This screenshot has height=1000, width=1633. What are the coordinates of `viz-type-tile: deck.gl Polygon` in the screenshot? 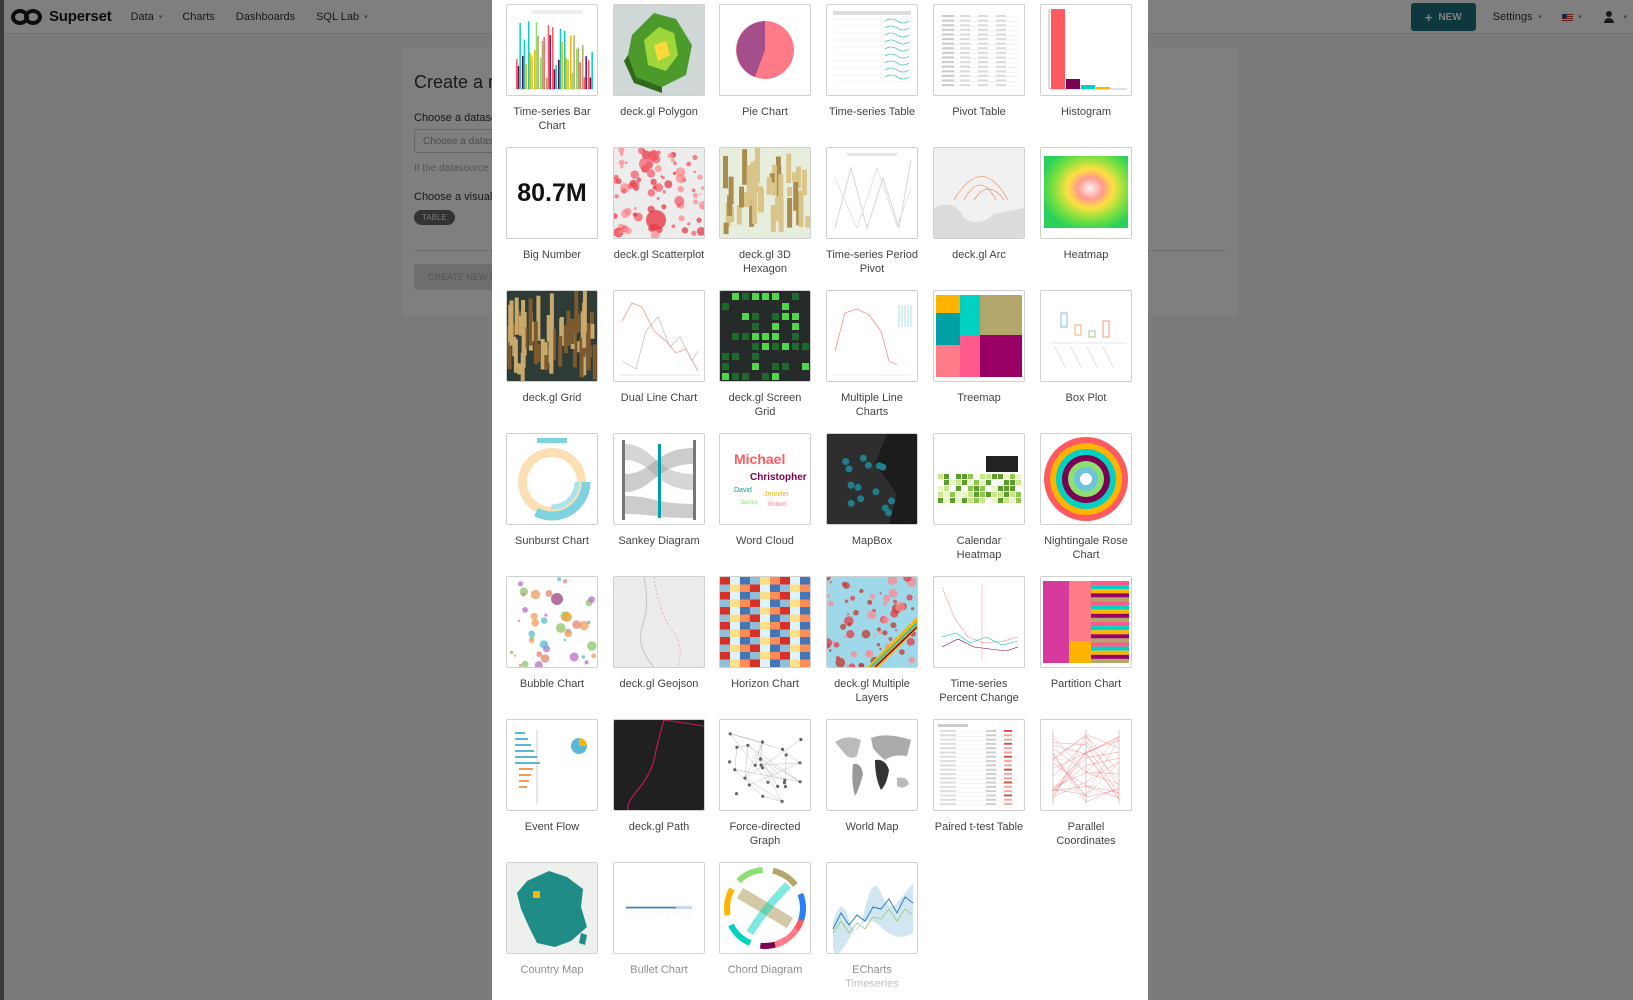 It's located at (659, 61).